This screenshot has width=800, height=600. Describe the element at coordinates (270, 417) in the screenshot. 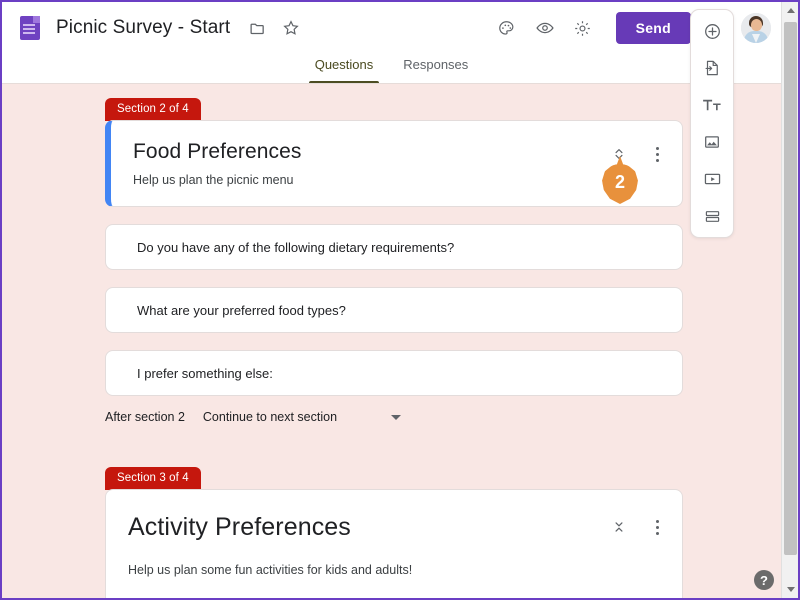

I see `next-section-value: Continue to next section` at that location.